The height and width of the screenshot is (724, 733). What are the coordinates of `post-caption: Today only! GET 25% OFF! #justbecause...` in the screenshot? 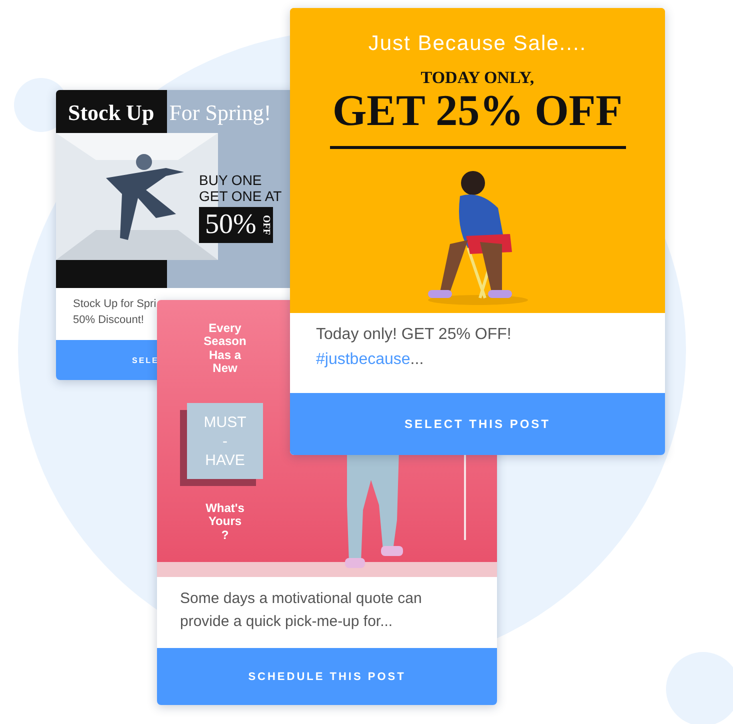 It's located at (414, 347).